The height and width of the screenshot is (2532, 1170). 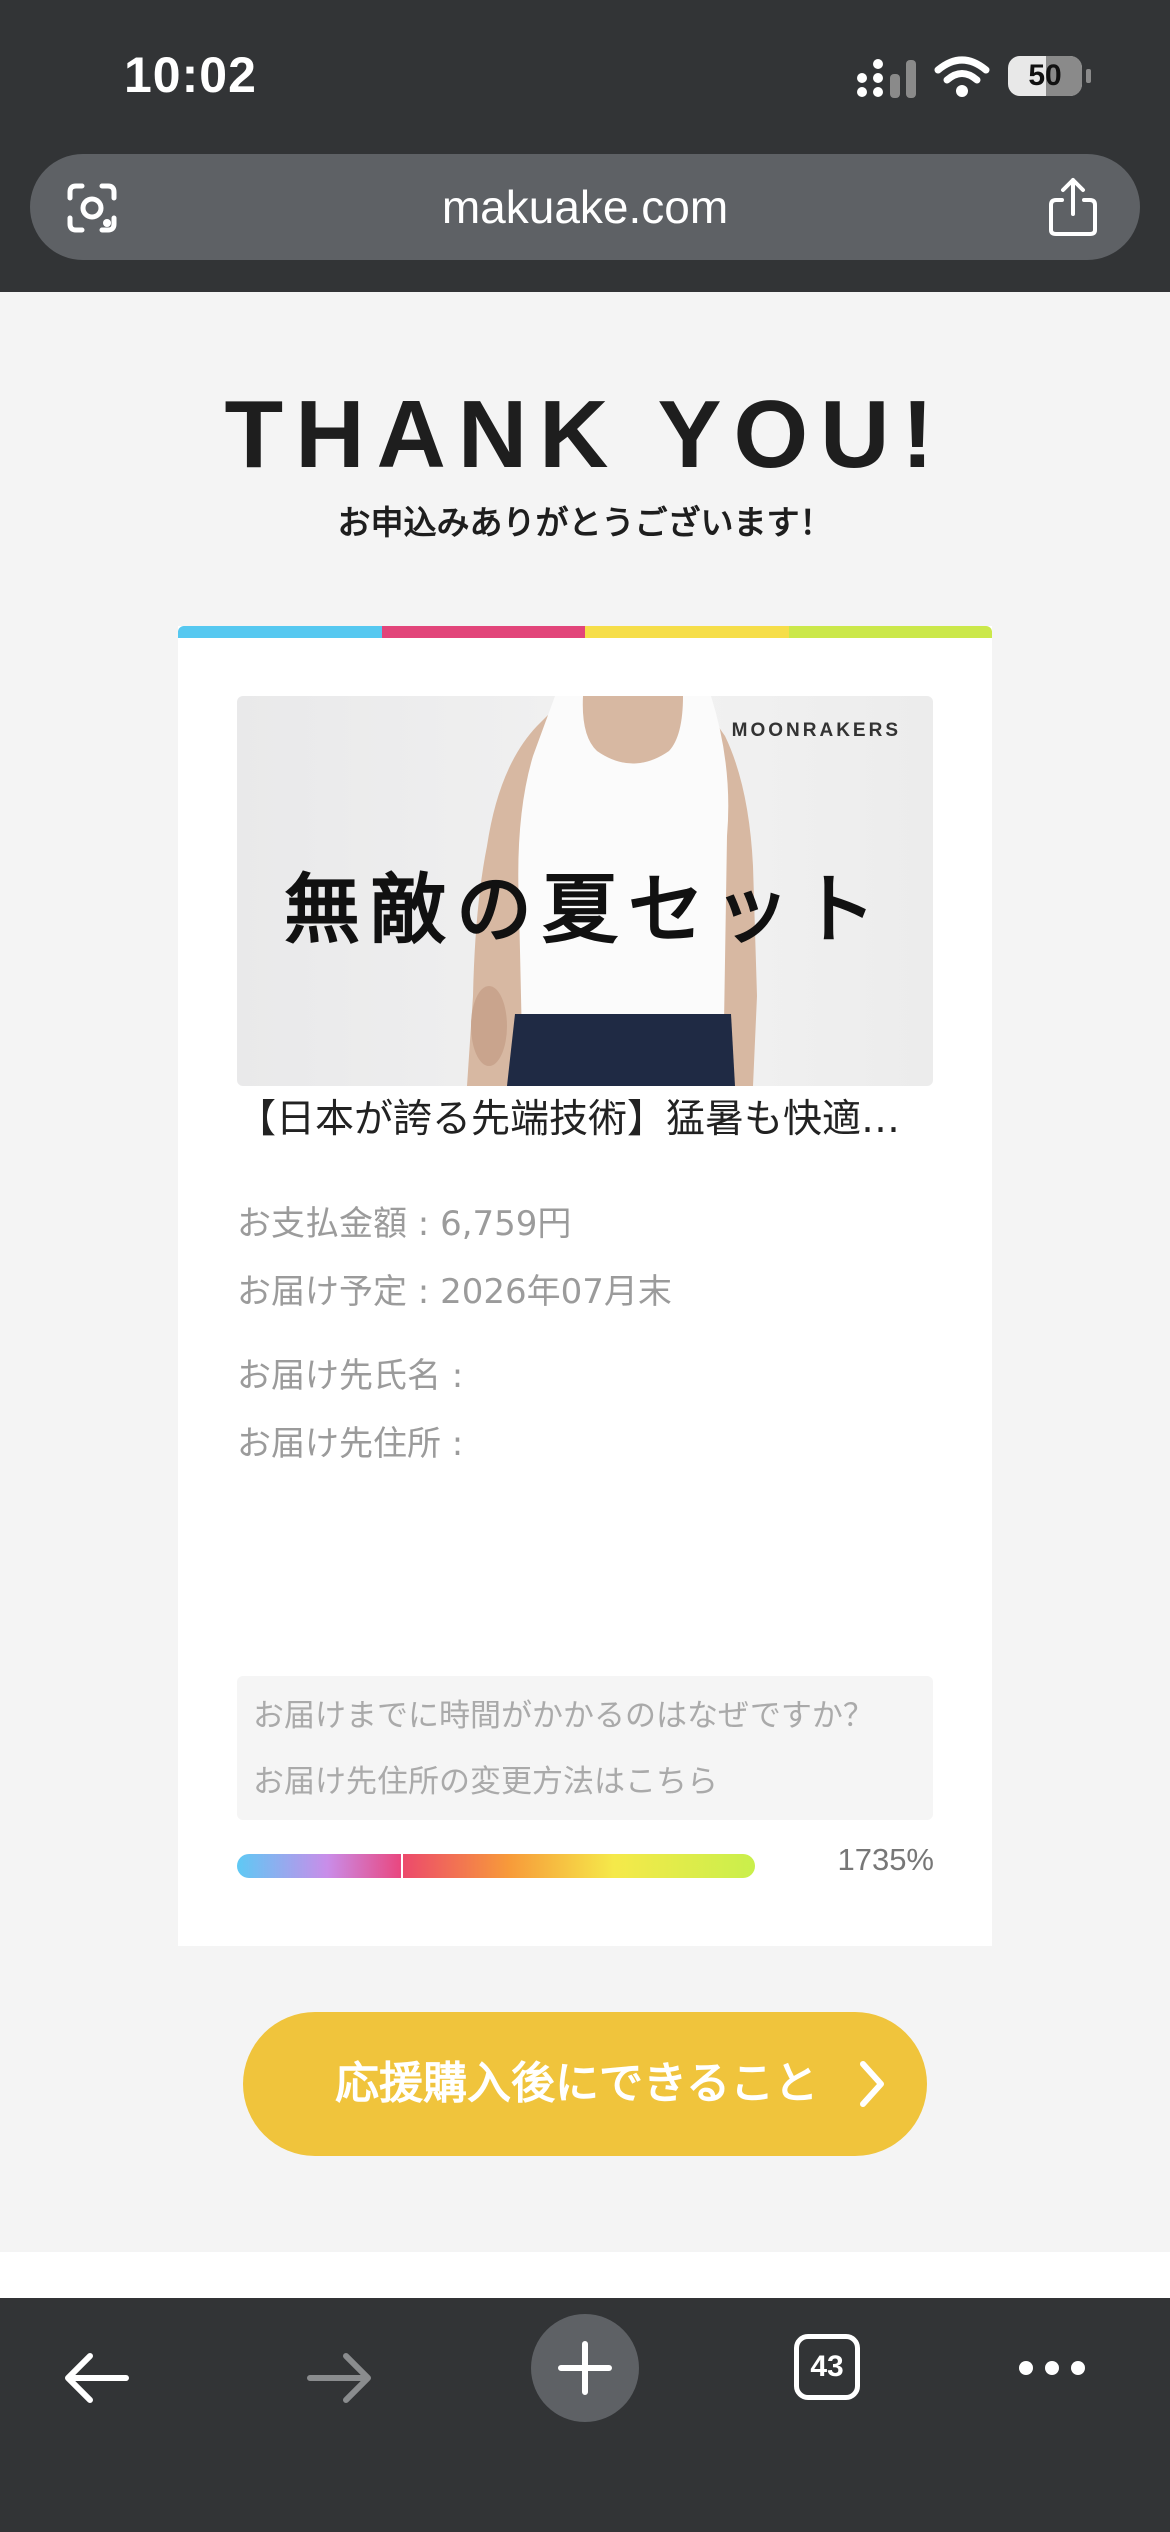 I want to click on color-stripe-divider, so click(x=585, y=632).